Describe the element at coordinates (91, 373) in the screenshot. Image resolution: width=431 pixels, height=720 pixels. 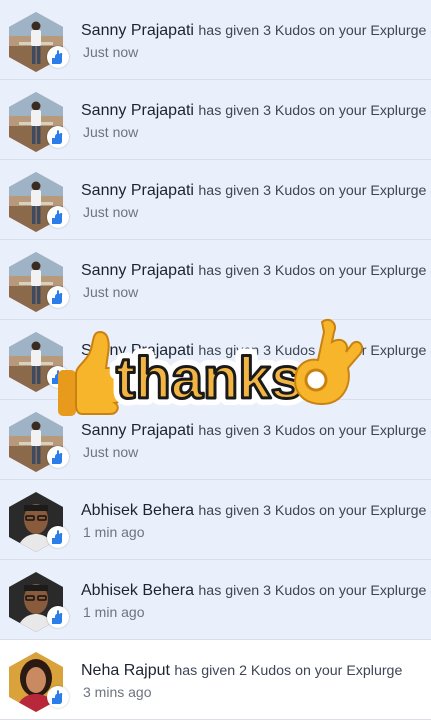
I see `thumbs-up-icon` at that location.